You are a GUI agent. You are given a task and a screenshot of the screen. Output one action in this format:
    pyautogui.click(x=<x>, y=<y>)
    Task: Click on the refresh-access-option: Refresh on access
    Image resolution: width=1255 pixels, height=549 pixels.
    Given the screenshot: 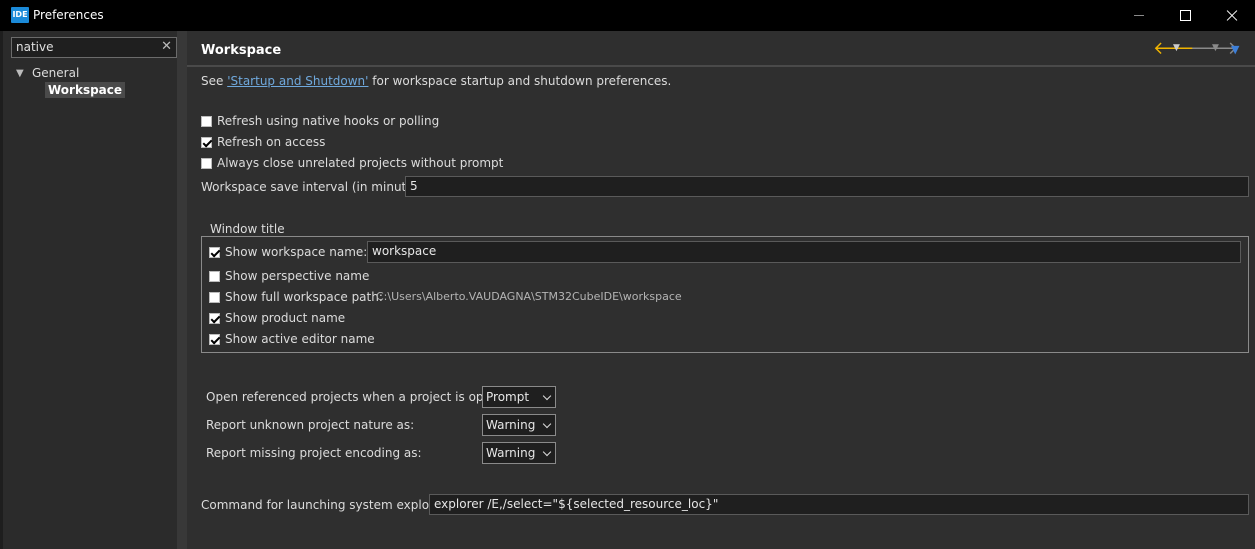 What is the action you would take?
    pyautogui.click(x=263, y=142)
    